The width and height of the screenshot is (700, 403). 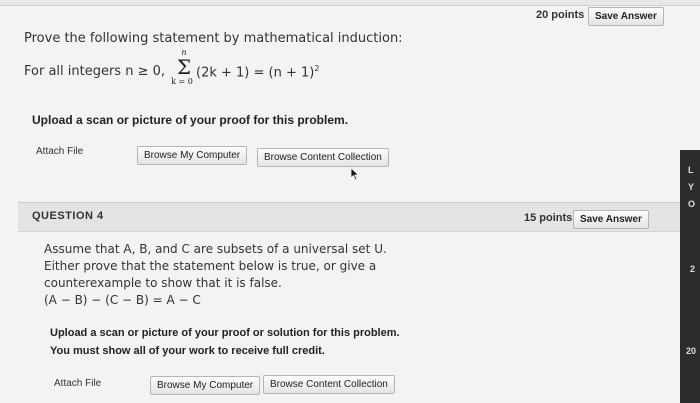 I want to click on edge-letter-3: O, so click(x=692, y=204).